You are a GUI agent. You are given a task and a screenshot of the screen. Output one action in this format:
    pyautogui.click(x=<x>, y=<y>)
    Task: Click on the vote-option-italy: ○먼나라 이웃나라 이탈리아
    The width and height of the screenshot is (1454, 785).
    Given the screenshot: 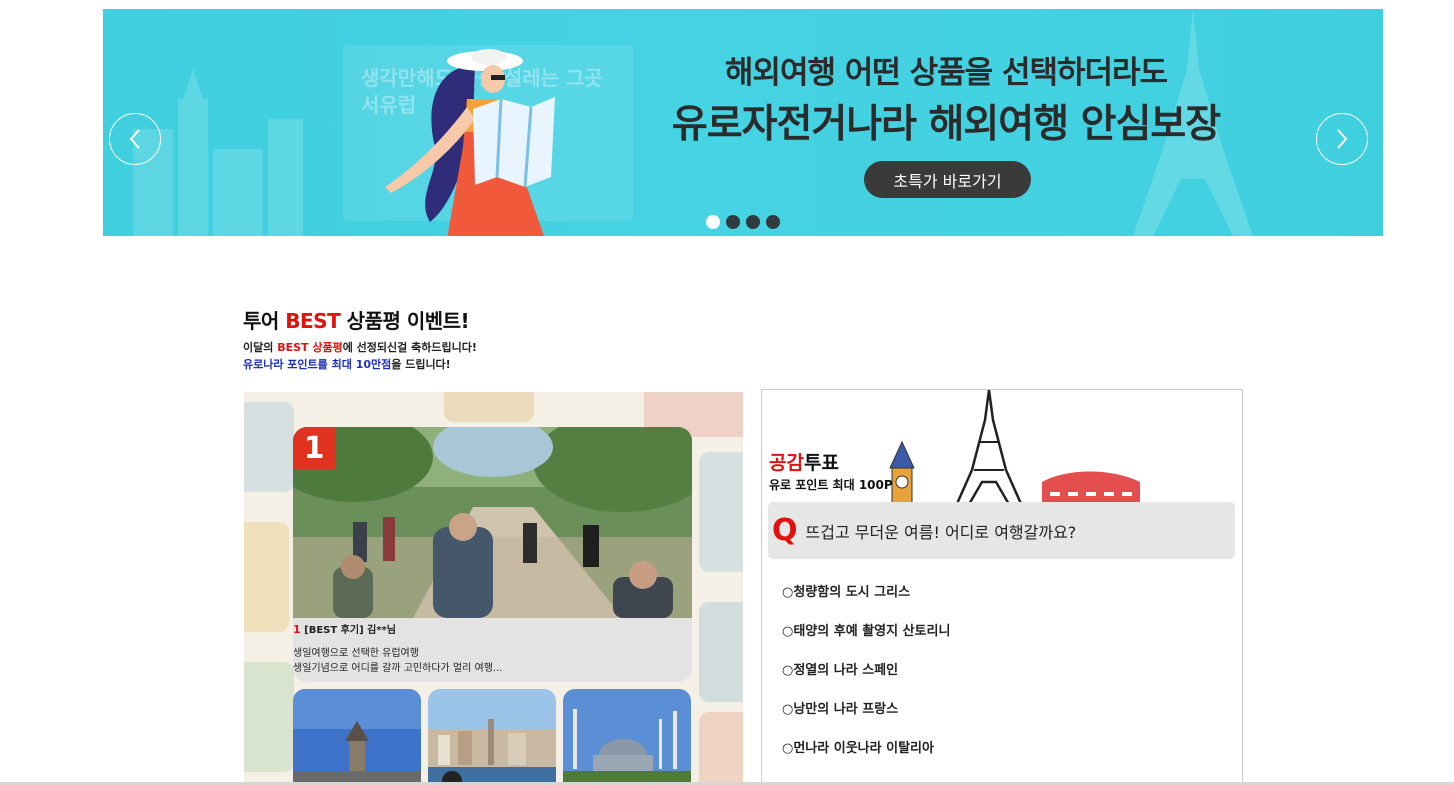 What is the action you would take?
    pyautogui.click(x=858, y=746)
    